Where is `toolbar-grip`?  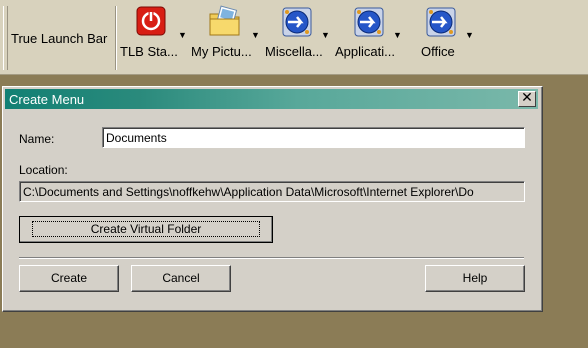
toolbar-grip is located at coordinates (5, 38).